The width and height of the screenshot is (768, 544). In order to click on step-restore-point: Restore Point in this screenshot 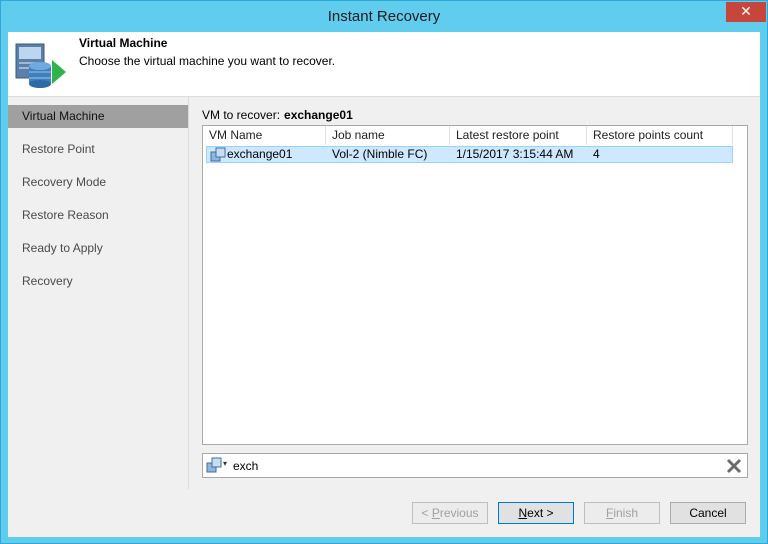, I will do `click(98, 149)`.